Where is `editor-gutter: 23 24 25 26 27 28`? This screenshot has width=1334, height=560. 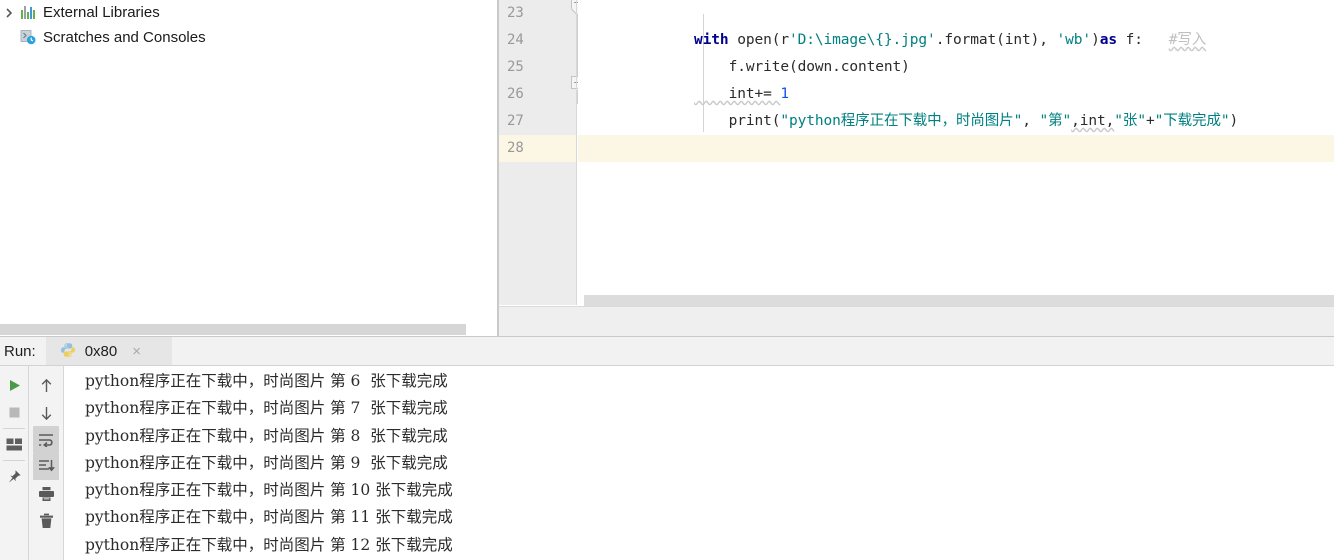 editor-gutter: 23 24 25 26 27 28 is located at coordinates (538, 152).